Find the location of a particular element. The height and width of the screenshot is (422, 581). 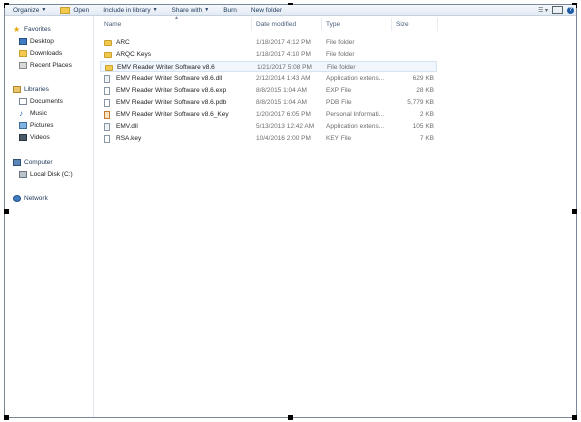

new-folder-label: New folder is located at coordinates (266, 10).